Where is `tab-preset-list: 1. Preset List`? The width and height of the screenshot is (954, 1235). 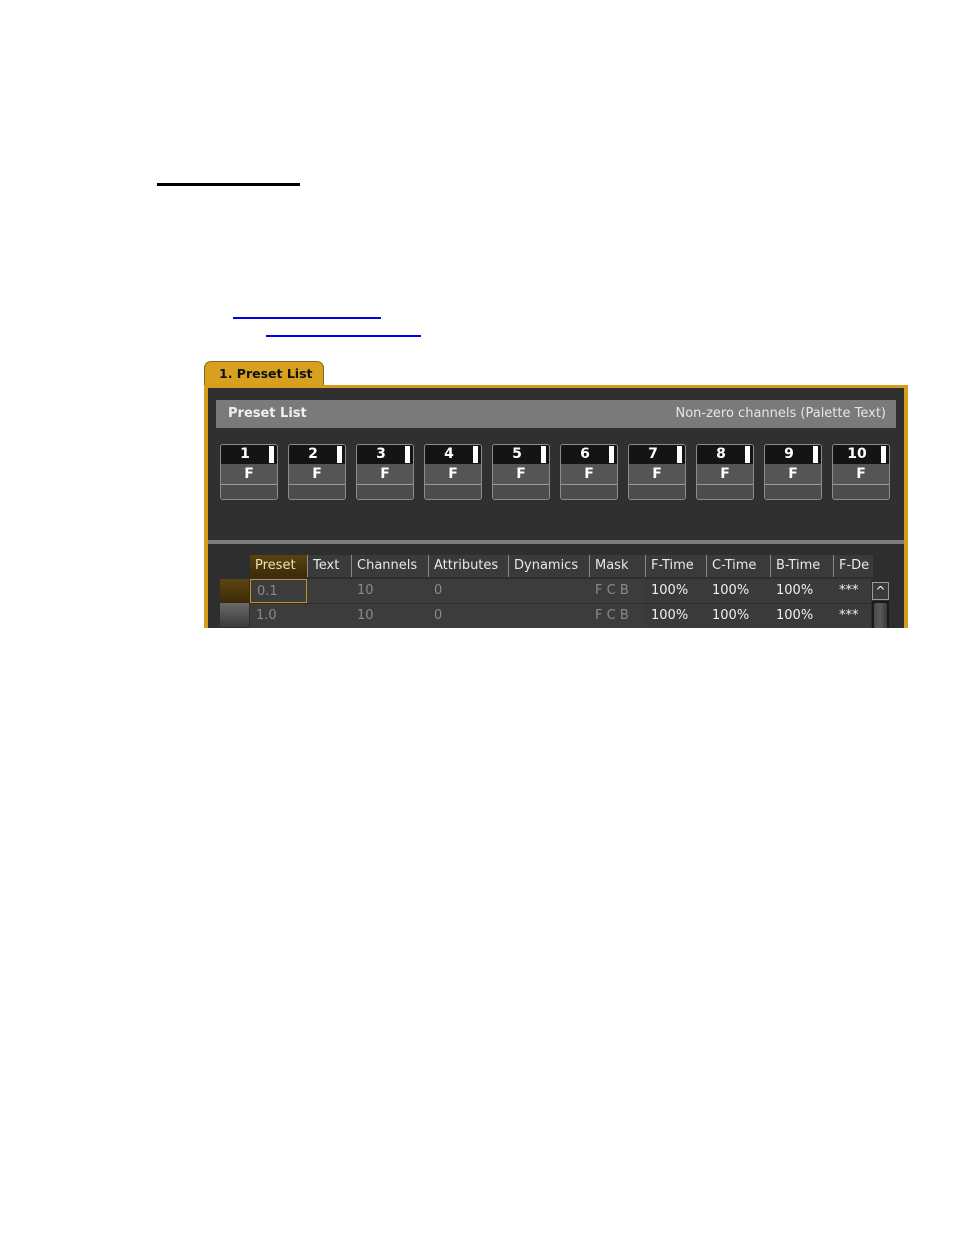 tab-preset-list: 1. Preset List is located at coordinates (264, 373).